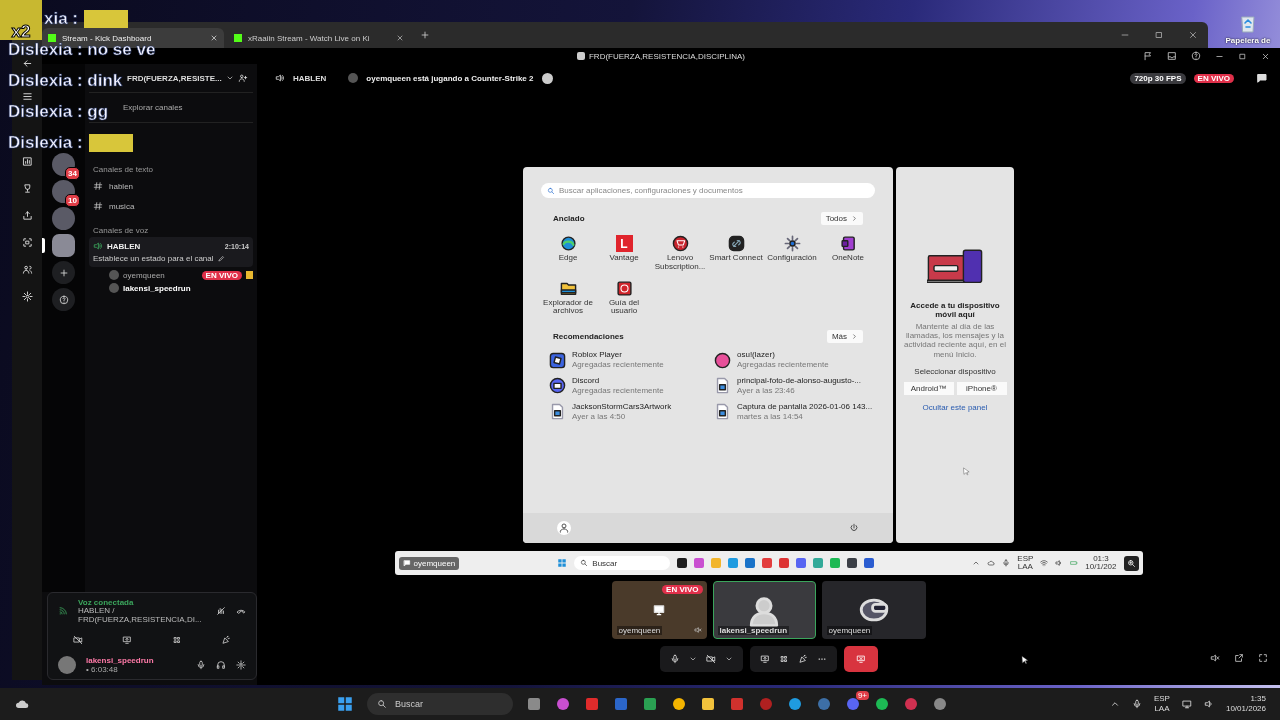 This screenshot has width=1280, height=720. I want to click on text-channel: musica, so click(171, 206).